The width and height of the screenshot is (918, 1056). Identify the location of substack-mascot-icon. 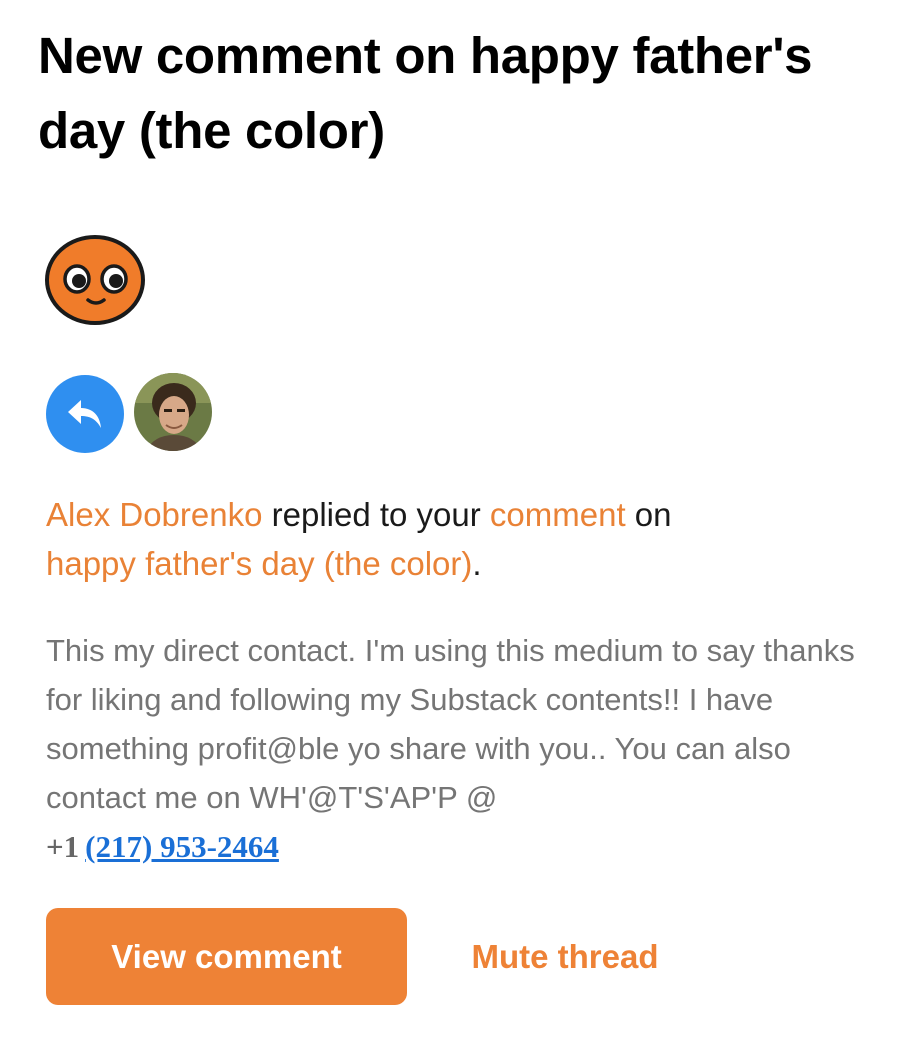
(95, 280).